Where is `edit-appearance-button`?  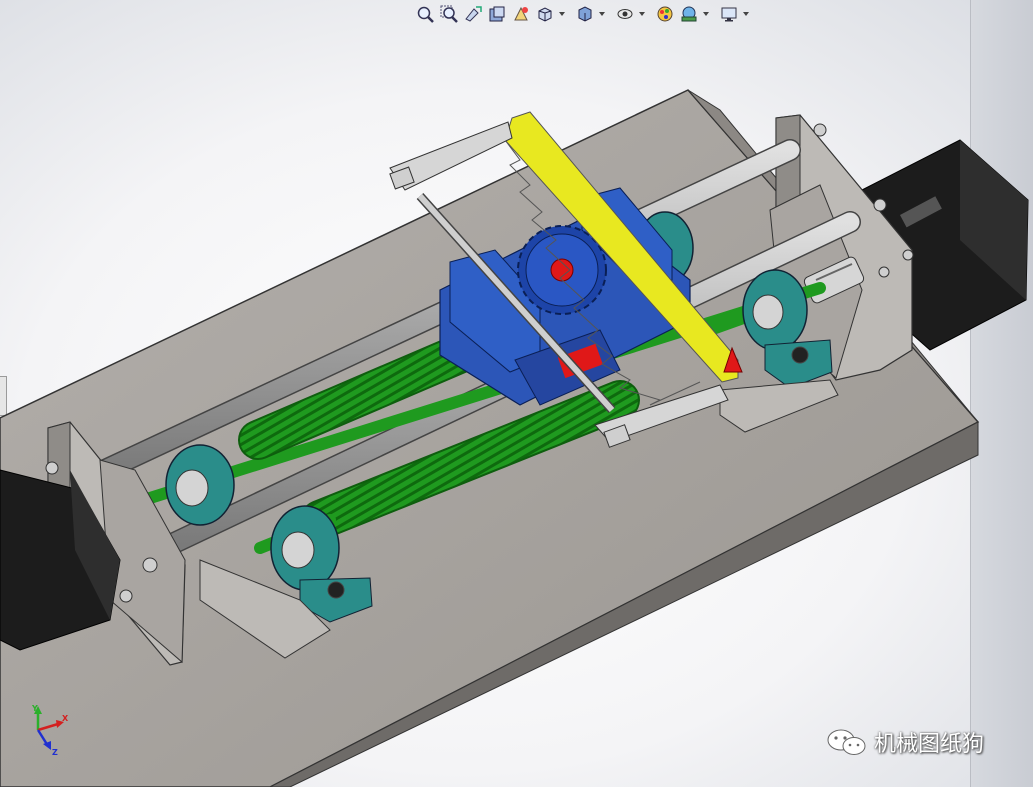
edit-appearance-button is located at coordinates (665, 14).